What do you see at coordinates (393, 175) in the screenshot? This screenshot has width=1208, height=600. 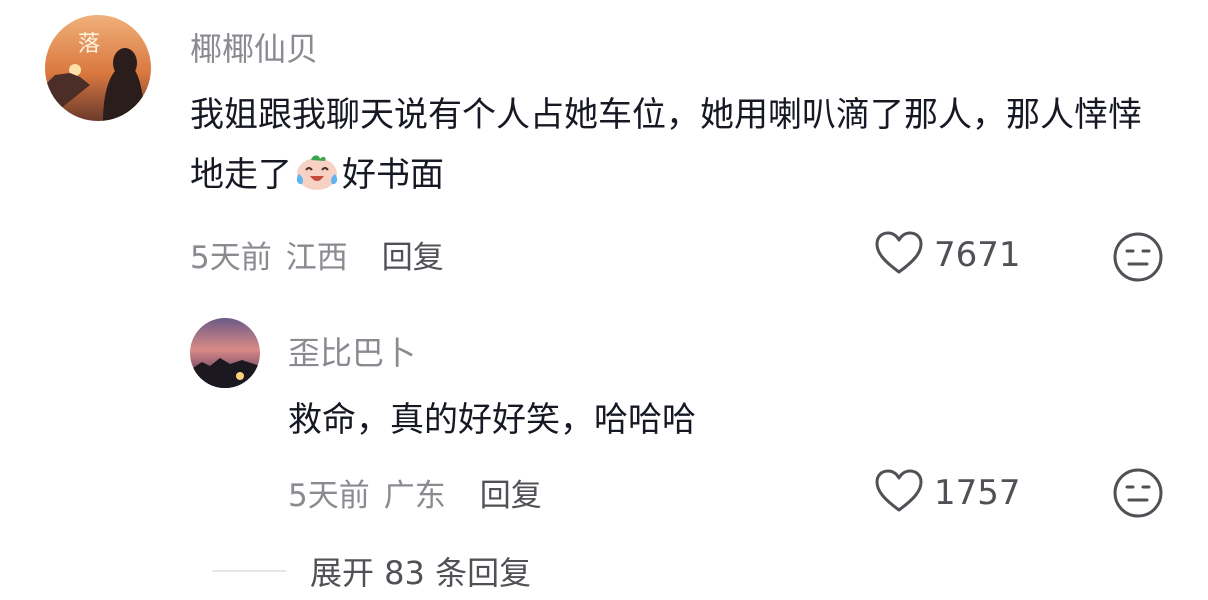 I see `comment-text-part2: 好书面` at bounding box center [393, 175].